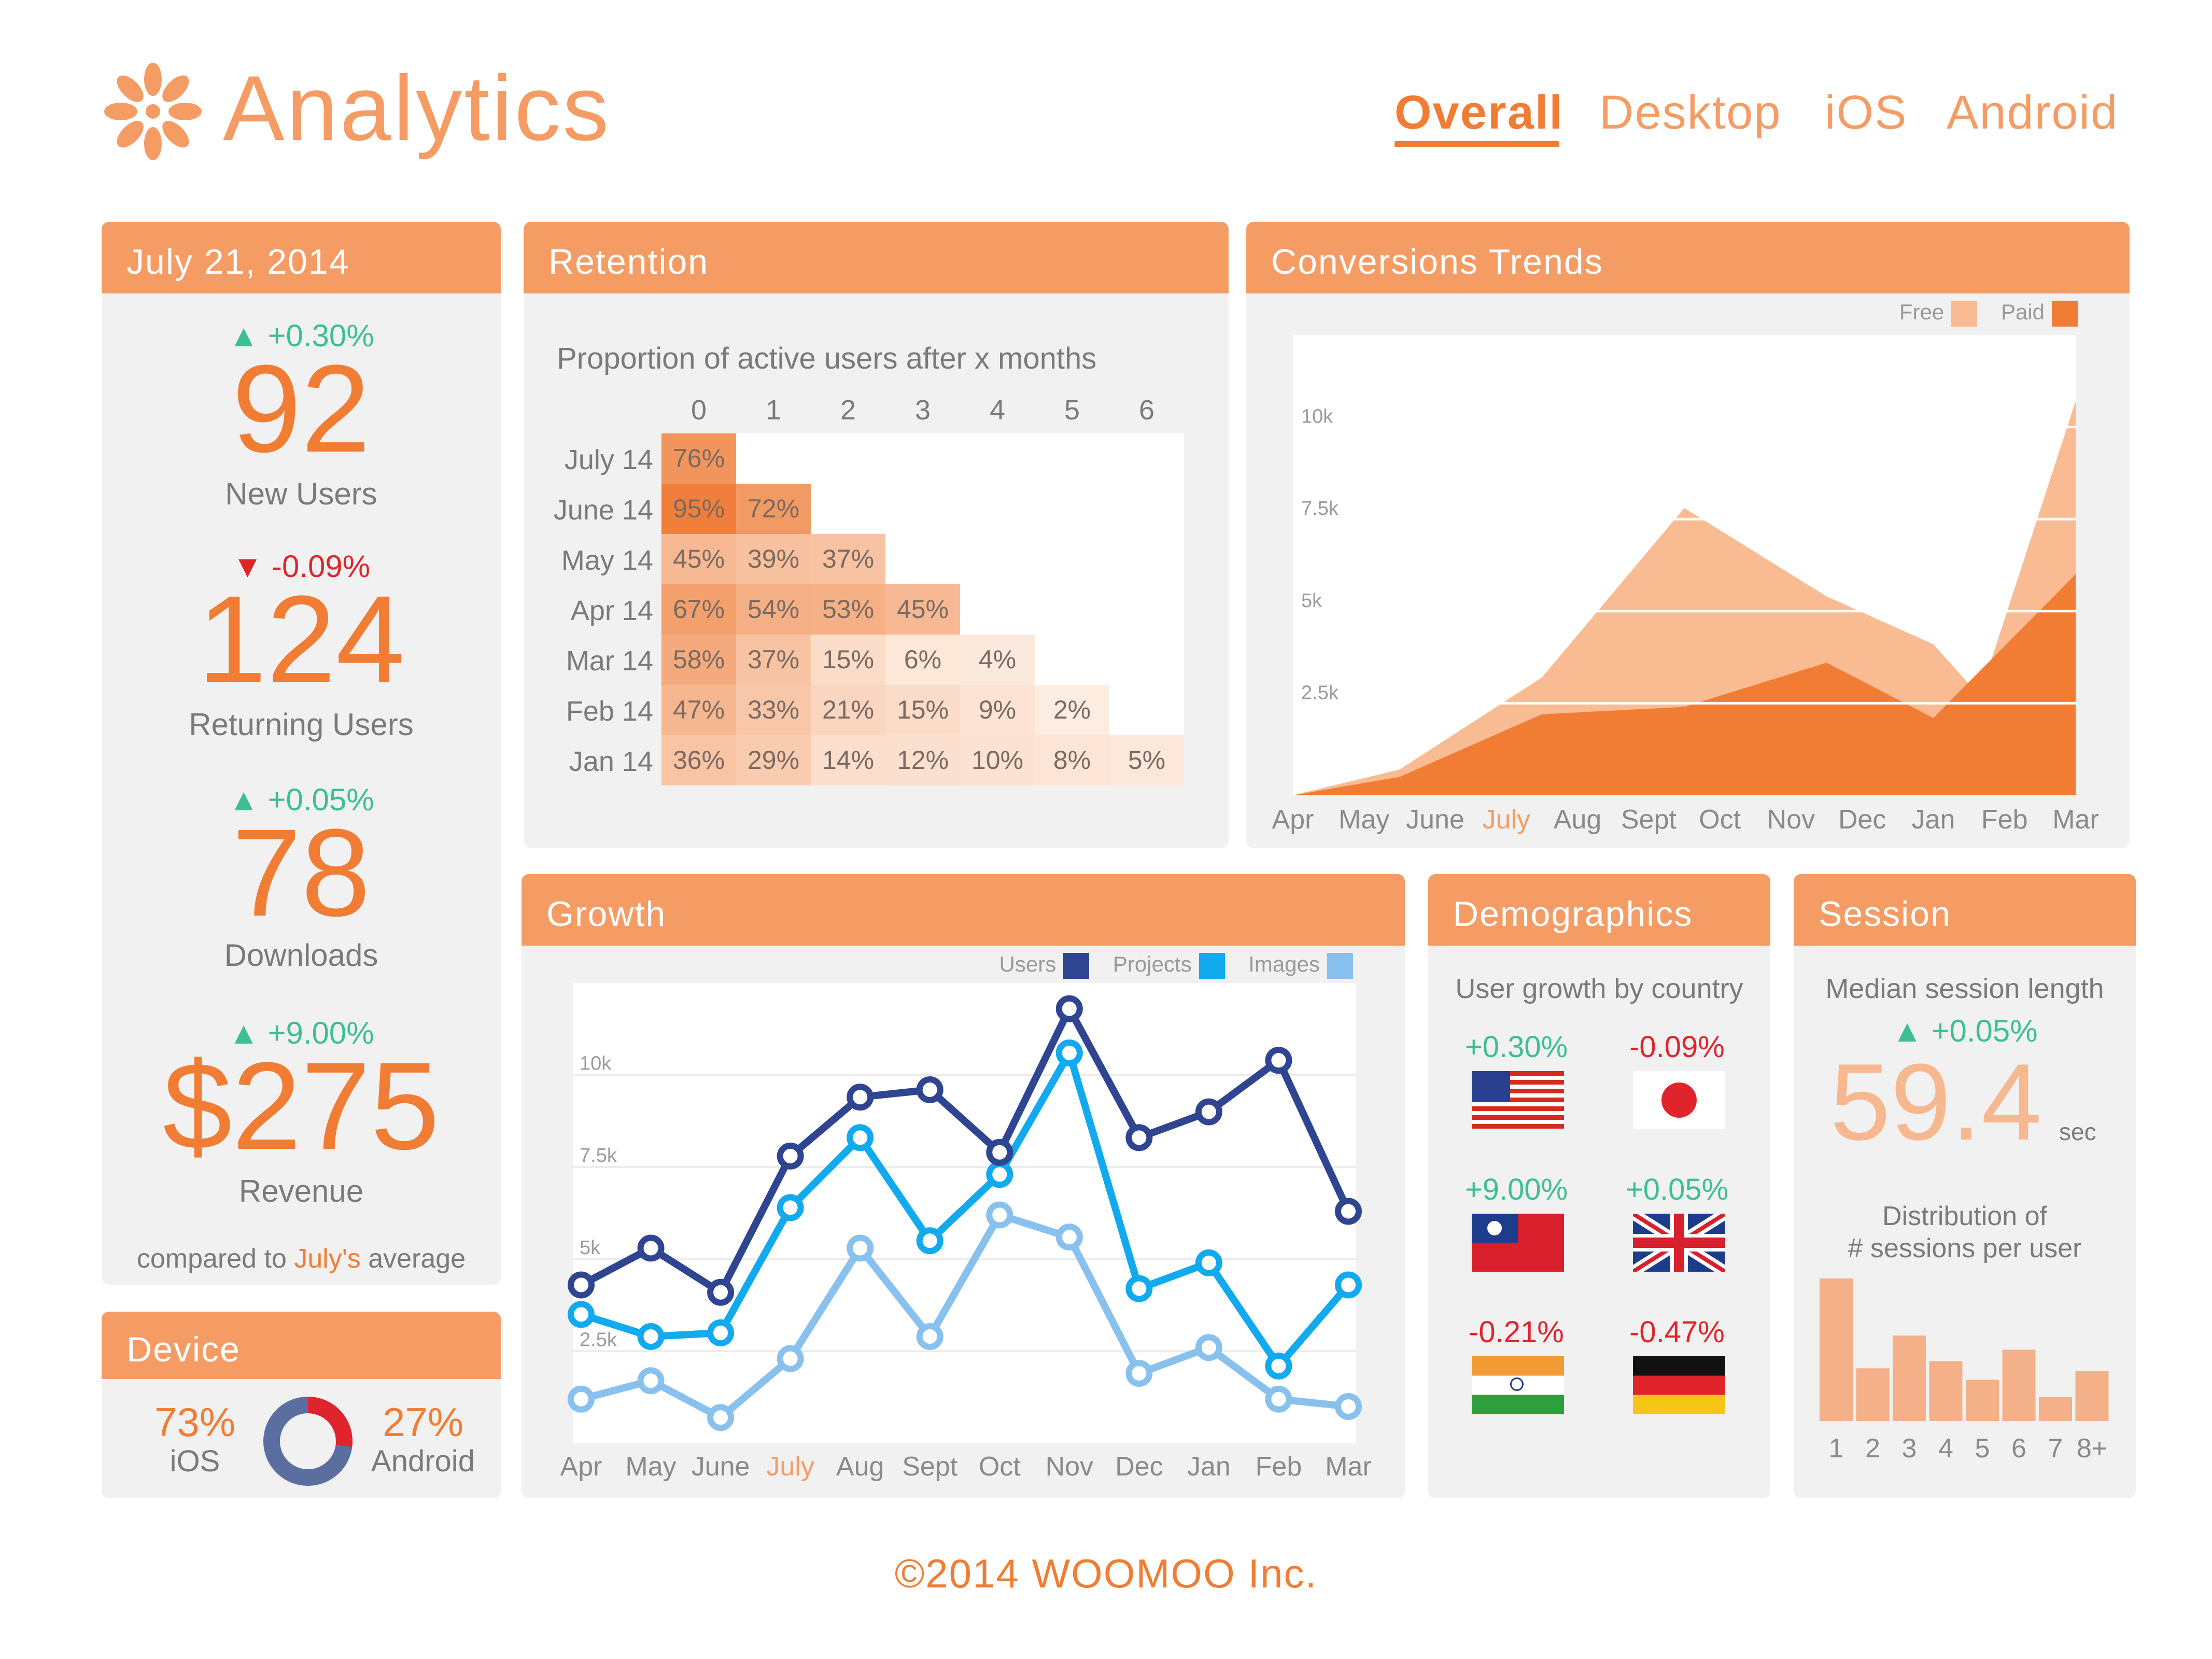  What do you see at coordinates (2018, 1448) in the screenshot?
I see `bar-category-label: 6` at bounding box center [2018, 1448].